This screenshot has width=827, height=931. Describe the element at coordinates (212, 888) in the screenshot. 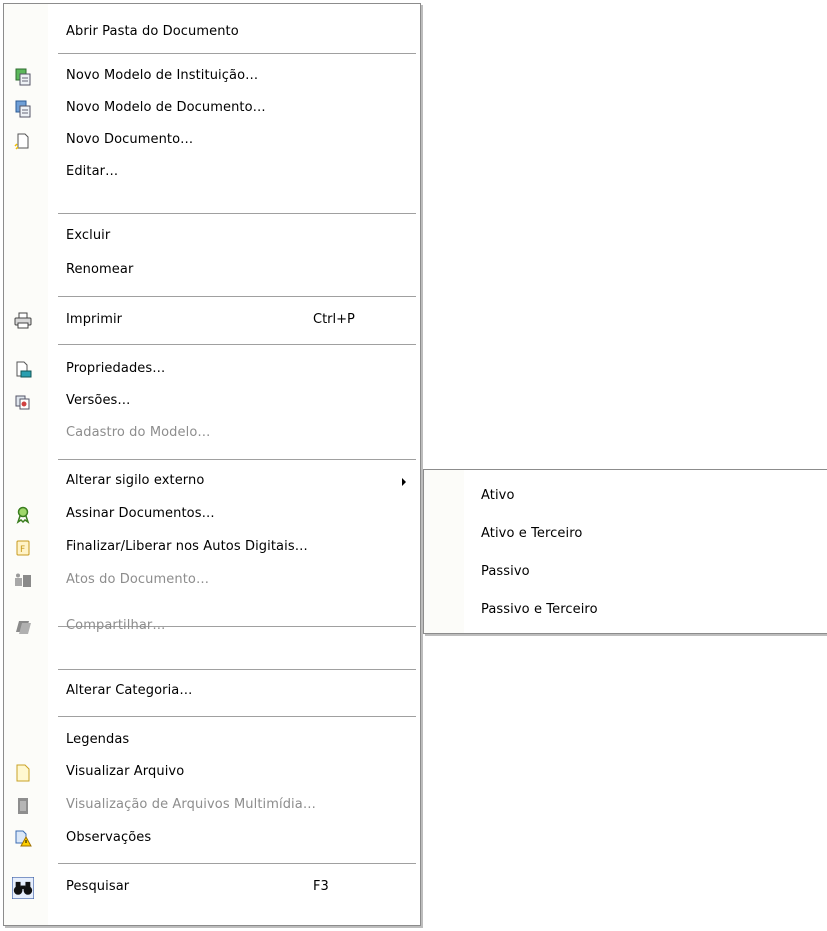

I see `menu-item-pesquisar: Pesquisar F3` at that location.